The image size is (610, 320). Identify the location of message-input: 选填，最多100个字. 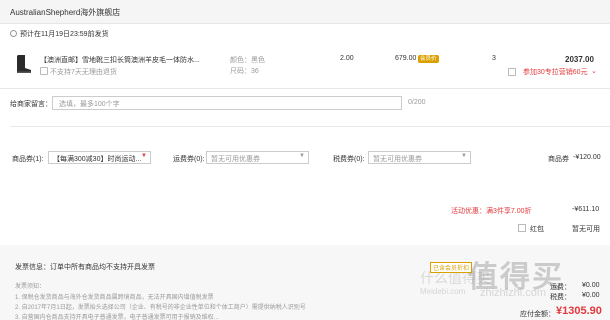
(227, 103).